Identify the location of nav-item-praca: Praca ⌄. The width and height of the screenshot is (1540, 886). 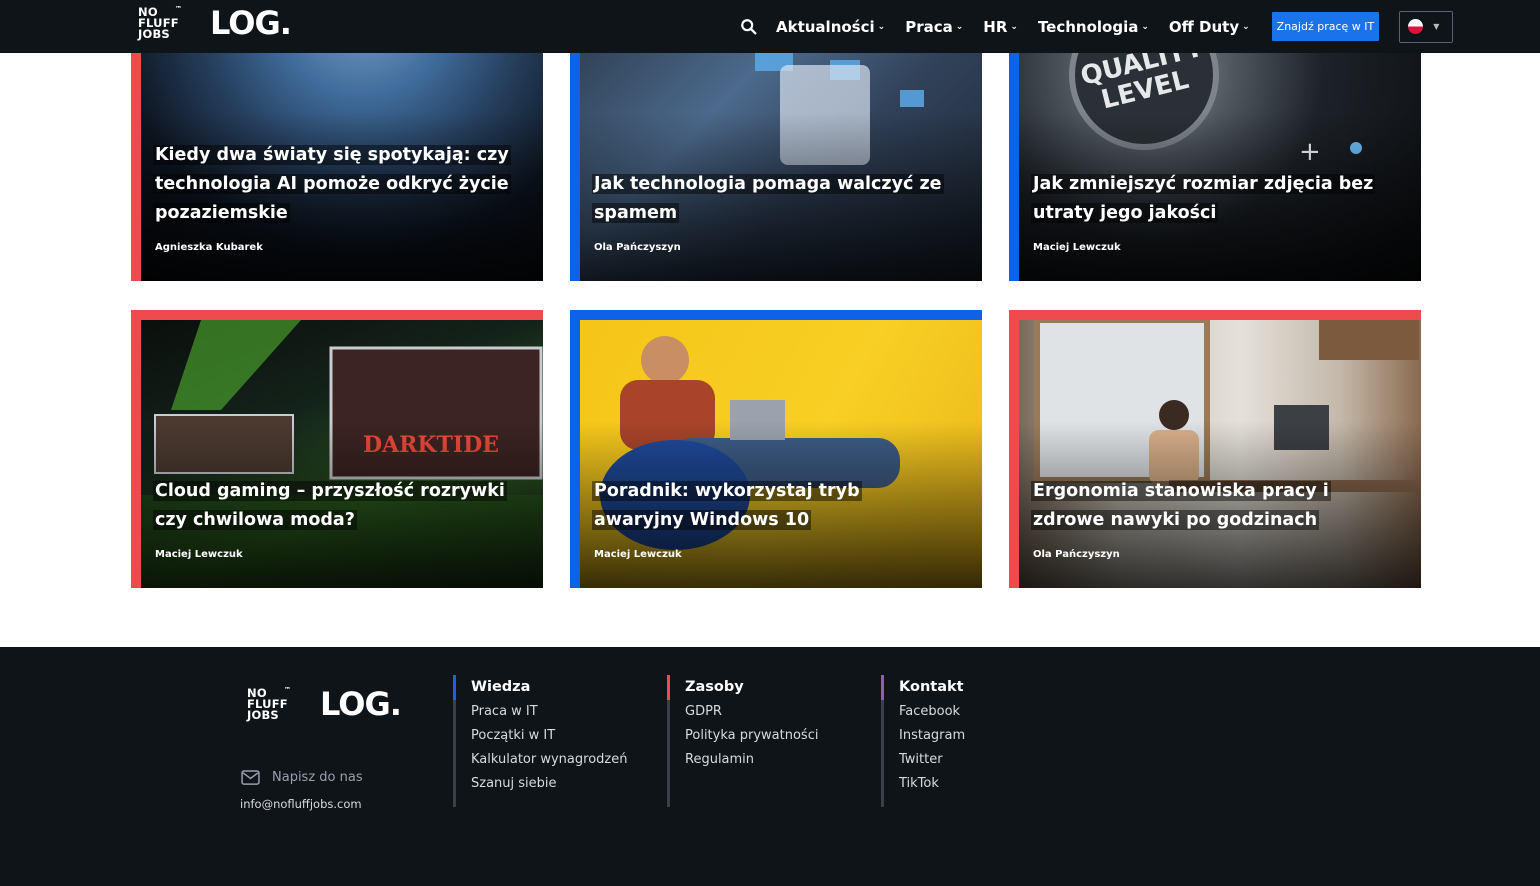
(934, 27).